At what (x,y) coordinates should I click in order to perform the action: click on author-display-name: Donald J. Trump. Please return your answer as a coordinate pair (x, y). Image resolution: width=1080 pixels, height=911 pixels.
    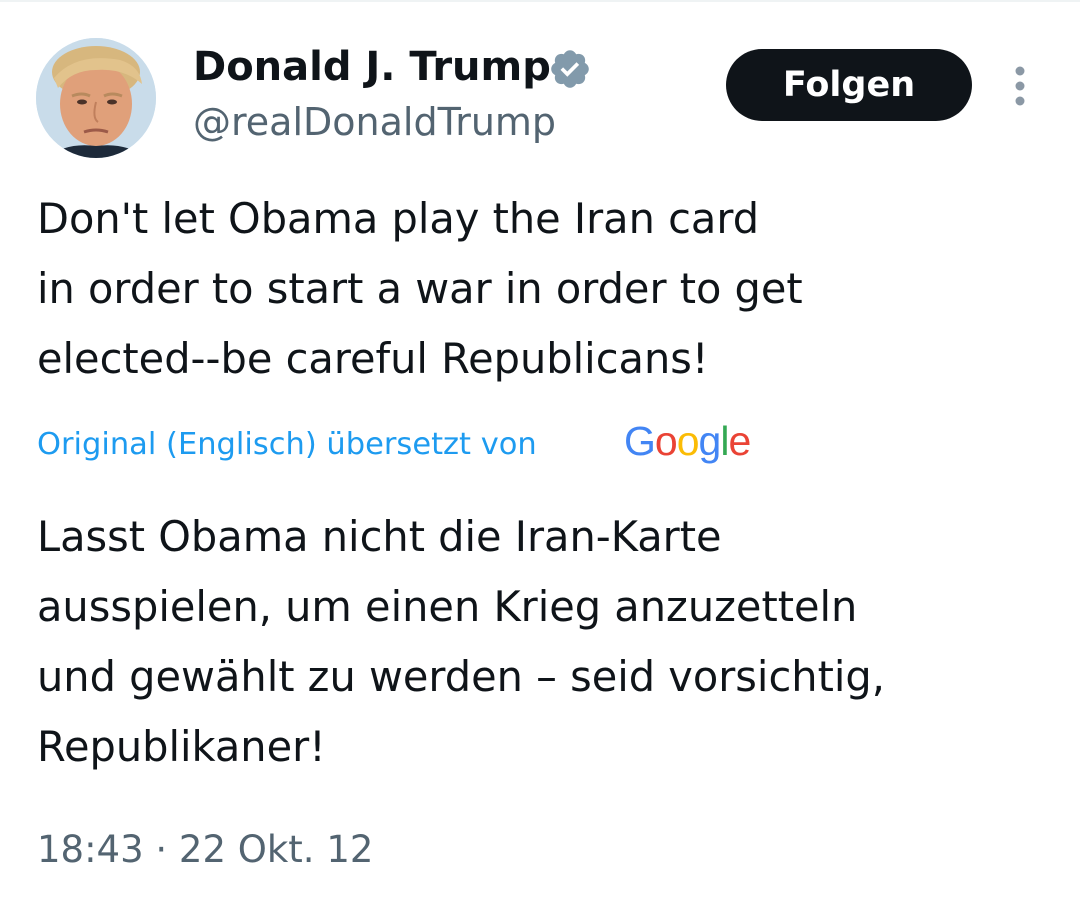
    Looking at the image, I should click on (372, 67).